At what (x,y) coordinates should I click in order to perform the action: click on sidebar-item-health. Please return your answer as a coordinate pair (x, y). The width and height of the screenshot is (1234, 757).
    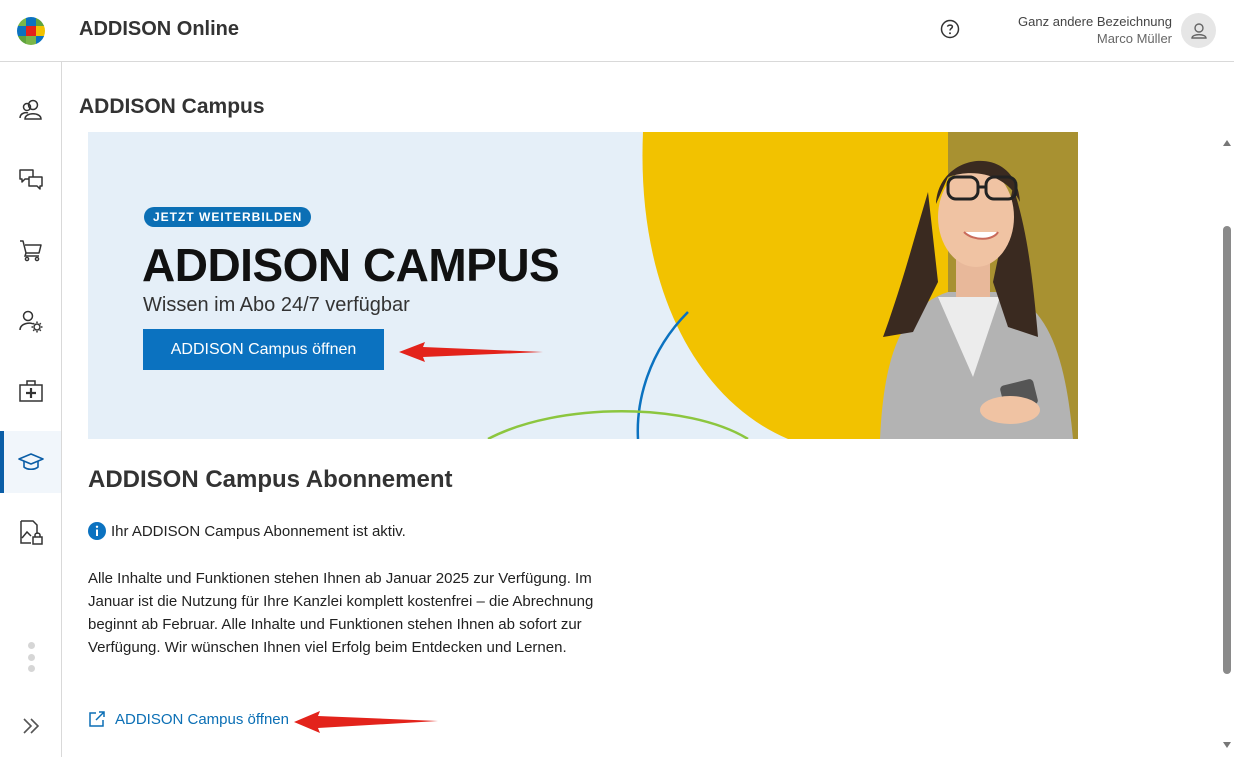
    Looking at the image, I should click on (30, 391).